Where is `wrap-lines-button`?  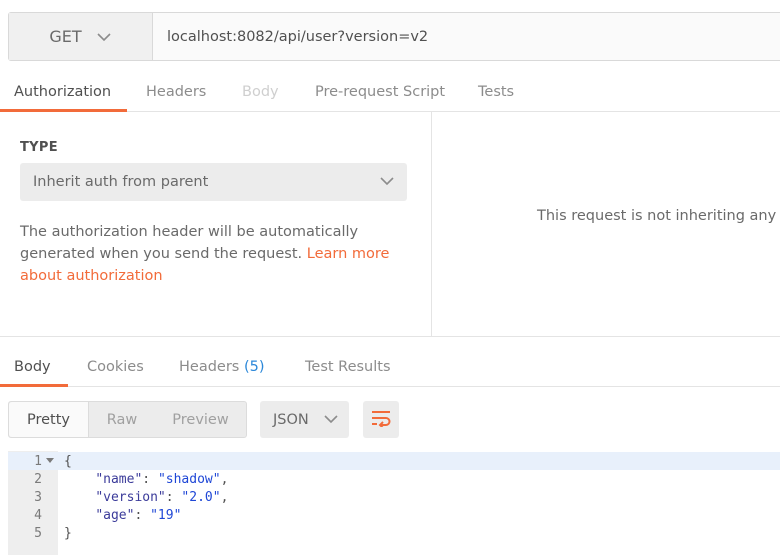 wrap-lines-button is located at coordinates (381, 419).